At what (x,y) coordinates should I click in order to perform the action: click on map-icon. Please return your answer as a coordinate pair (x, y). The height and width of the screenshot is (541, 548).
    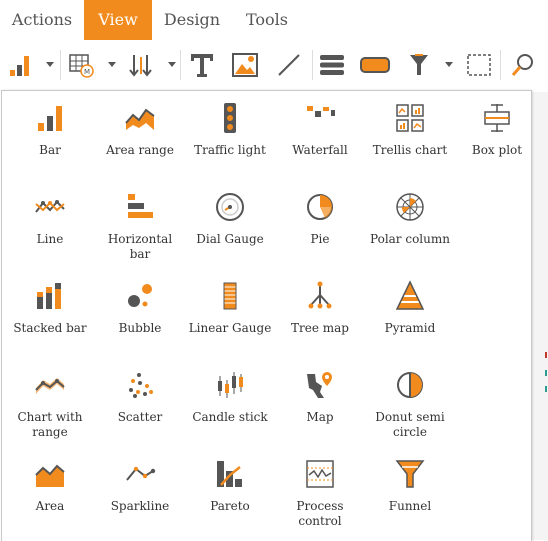
    Looking at the image, I should click on (319, 385).